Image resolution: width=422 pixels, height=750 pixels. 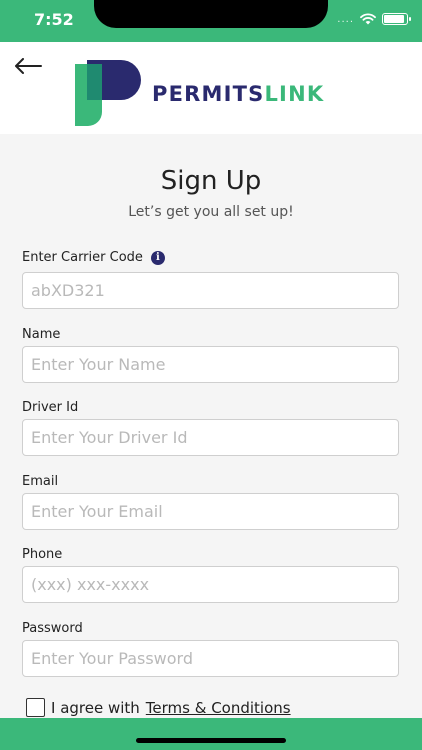 I want to click on driver-id-label: Driver Id, so click(x=50, y=407).